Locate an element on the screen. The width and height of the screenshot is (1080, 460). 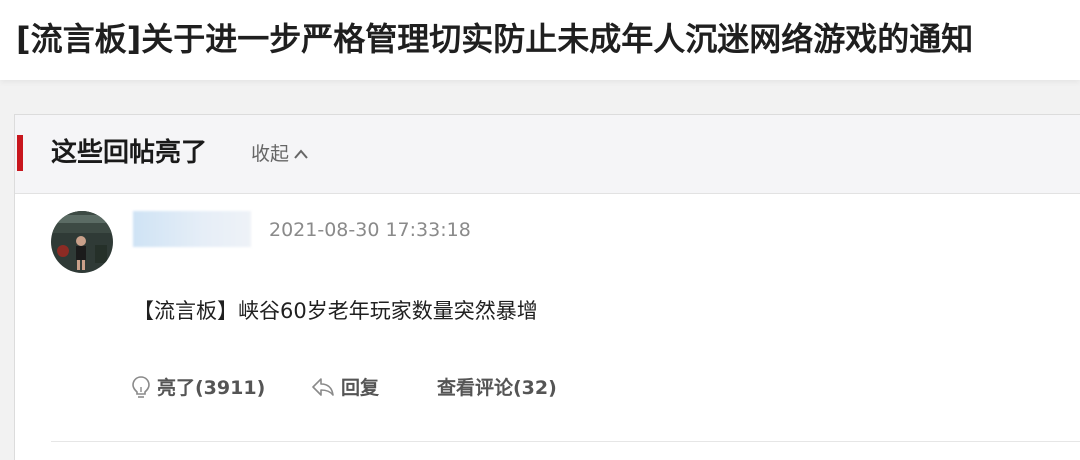
reply-label: 回复 is located at coordinates (360, 388).